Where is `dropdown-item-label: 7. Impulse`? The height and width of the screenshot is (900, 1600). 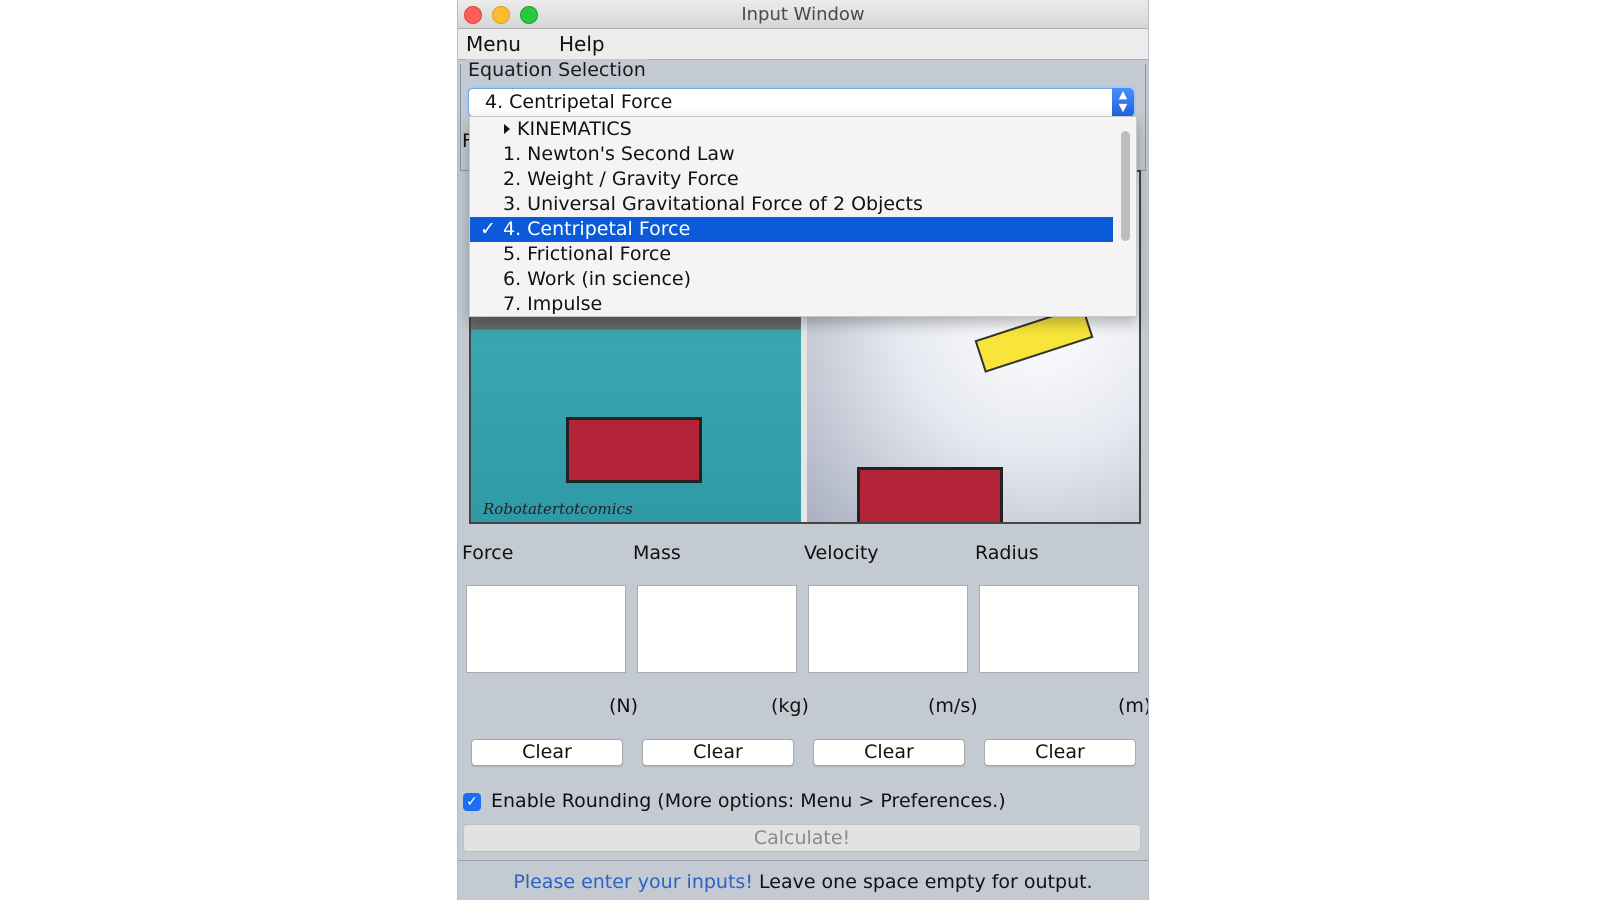
dropdown-item-label: 7. Impulse is located at coordinates (553, 304).